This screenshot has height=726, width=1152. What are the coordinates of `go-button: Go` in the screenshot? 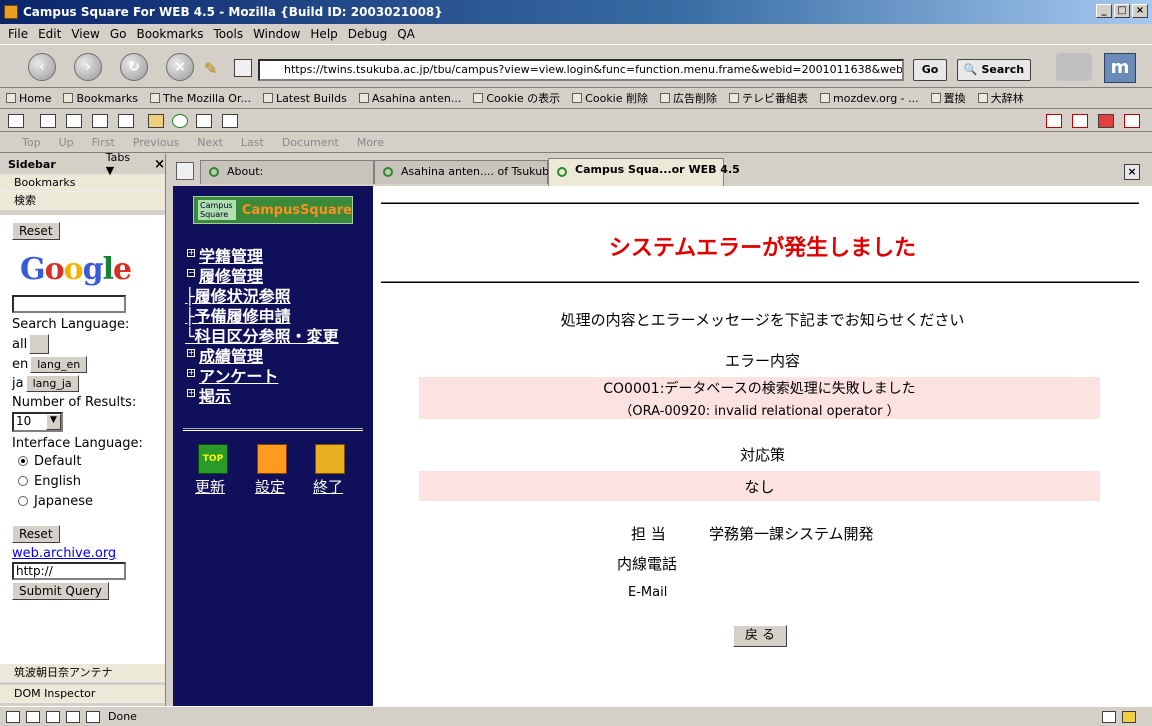 It's located at (930, 70).